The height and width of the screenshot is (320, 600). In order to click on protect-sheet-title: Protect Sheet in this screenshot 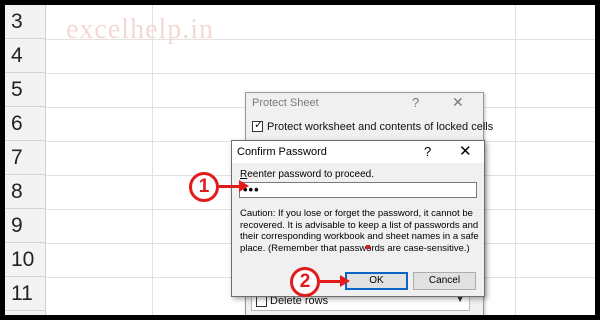, I will do `click(285, 103)`.